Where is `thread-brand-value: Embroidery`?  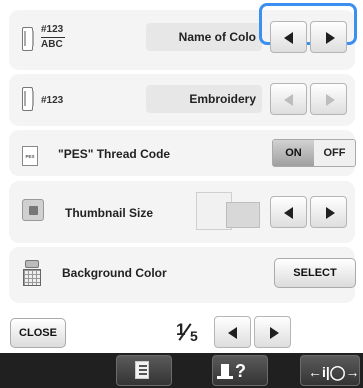
thread-brand-value: Embroidery is located at coordinates (204, 99).